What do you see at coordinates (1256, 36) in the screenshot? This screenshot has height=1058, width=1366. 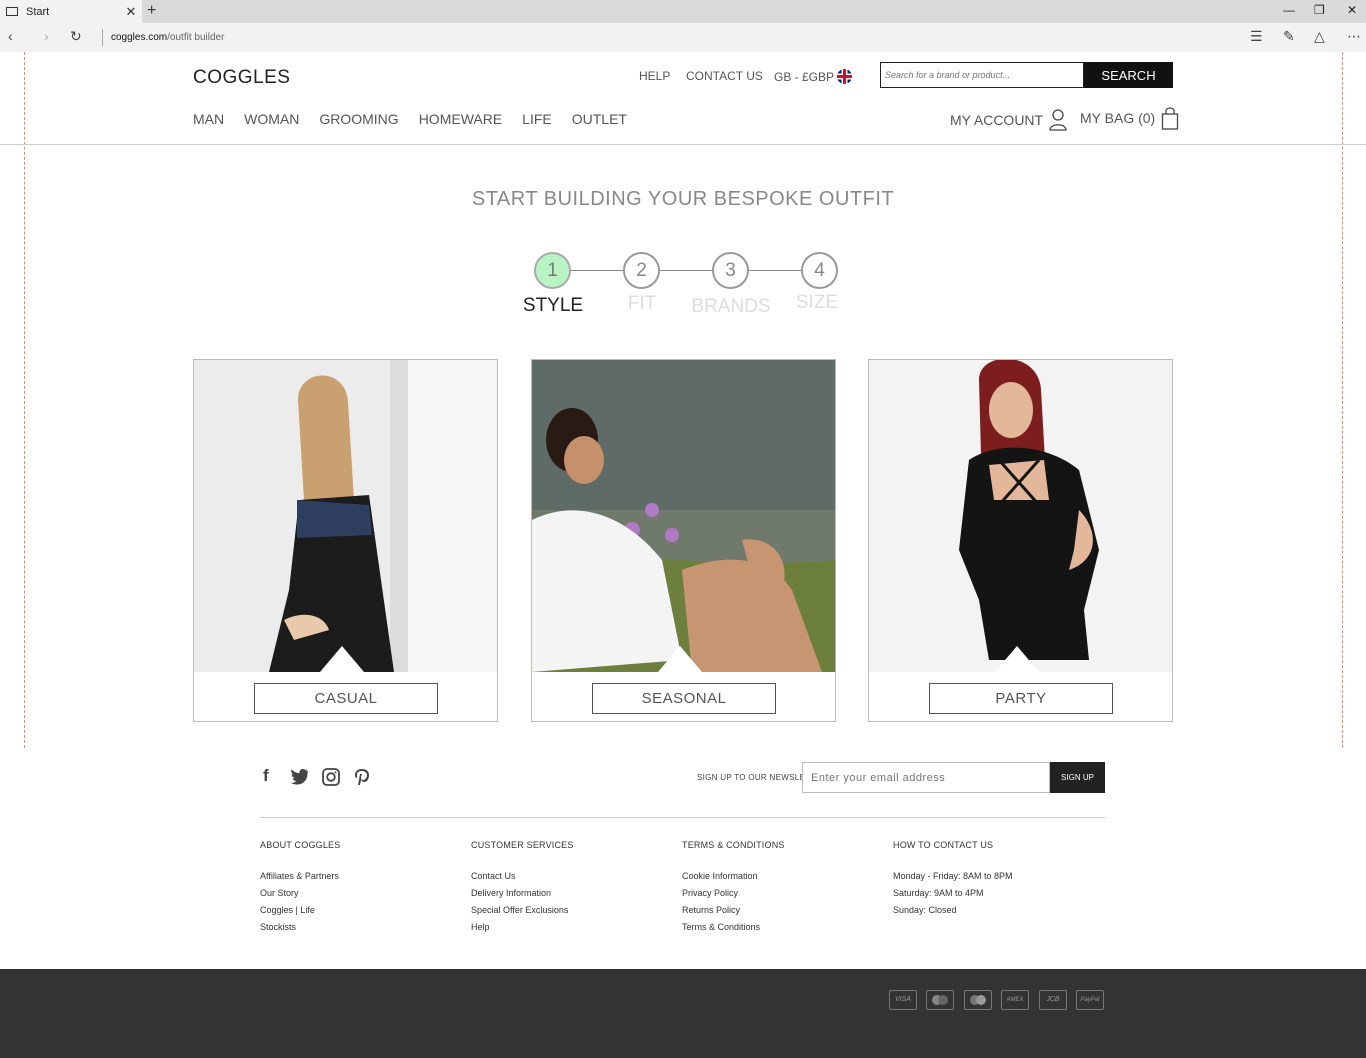 I see `reading-list-icon: ☰` at bounding box center [1256, 36].